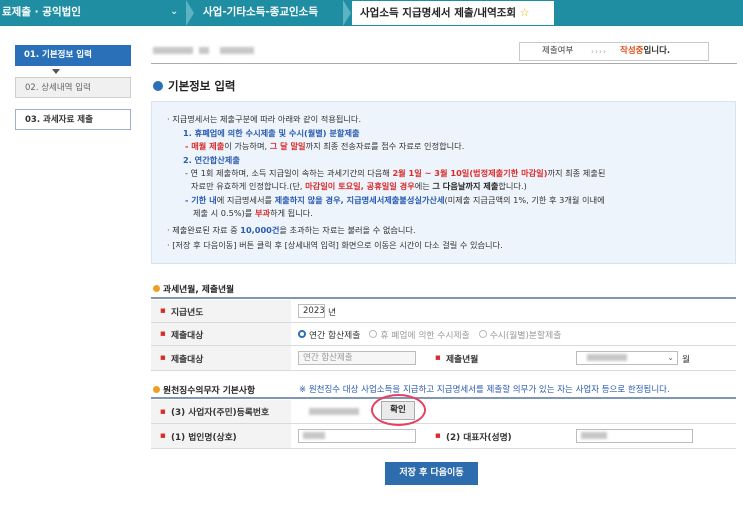 The width and height of the screenshot is (743, 509). I want to click on breadcrumb-item-1: 료제출 · 공익법인, so click(41, 13).